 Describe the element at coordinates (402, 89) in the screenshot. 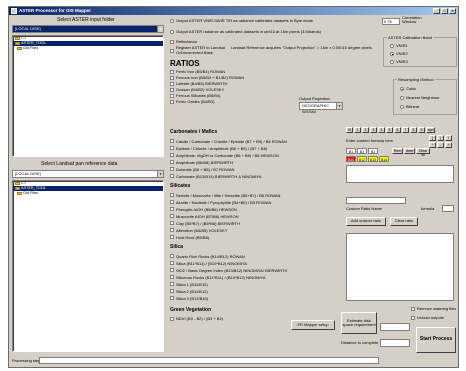

I see `cubic-radio` at that location.